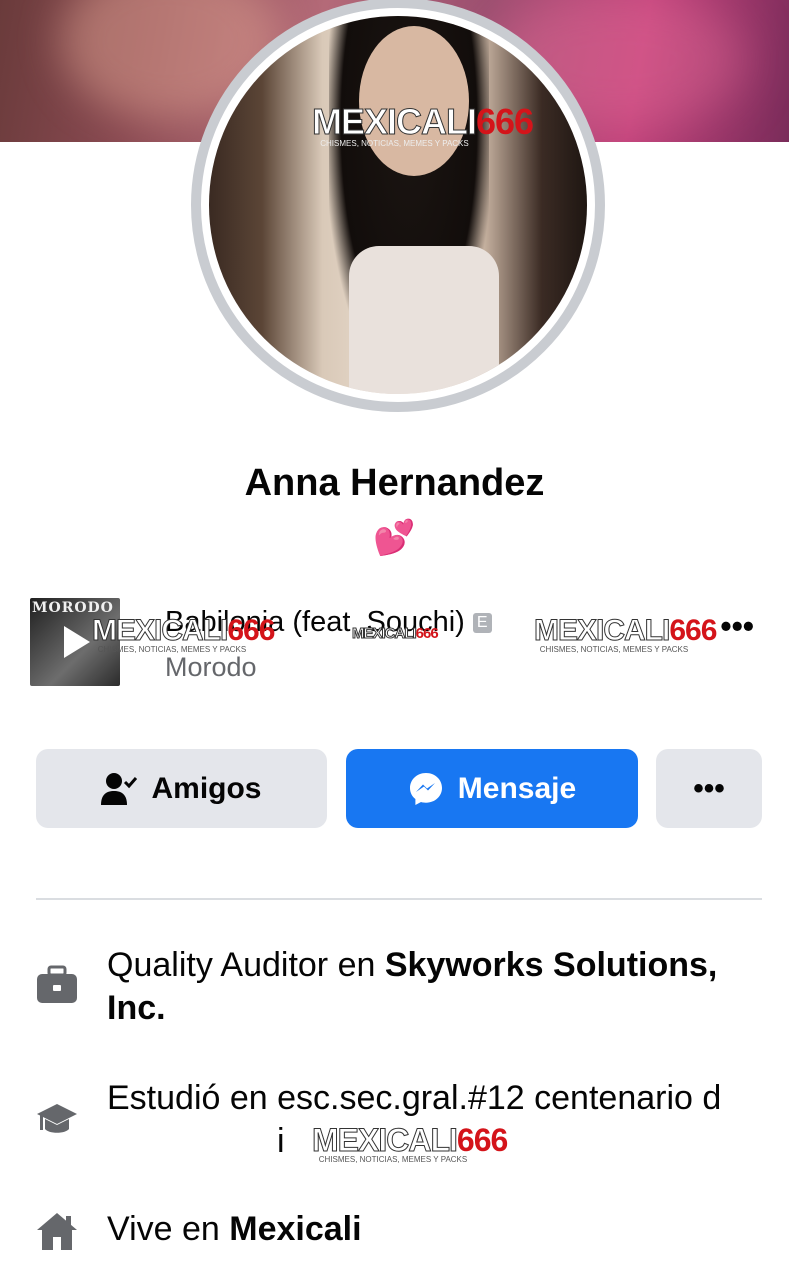  What do you see at coordinates (414, 1098) in the screenshot?
I see `education-text: Estudió en esc.sec.gral.#12 centenario d` at bounding box center [414, 1098].